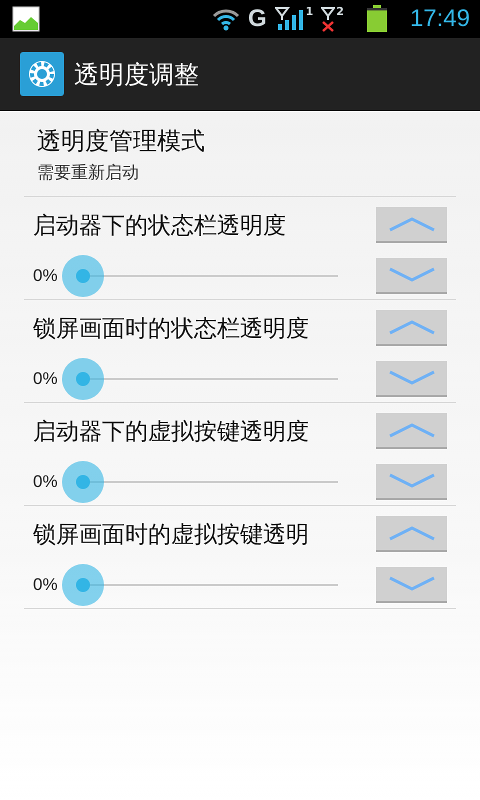 This screenshot has height=800, width=480. Describe the element at coordinates (240, 154) in the screenshot. I see `mode-setting: 透明度管理模式 需要重新启动` at that location.